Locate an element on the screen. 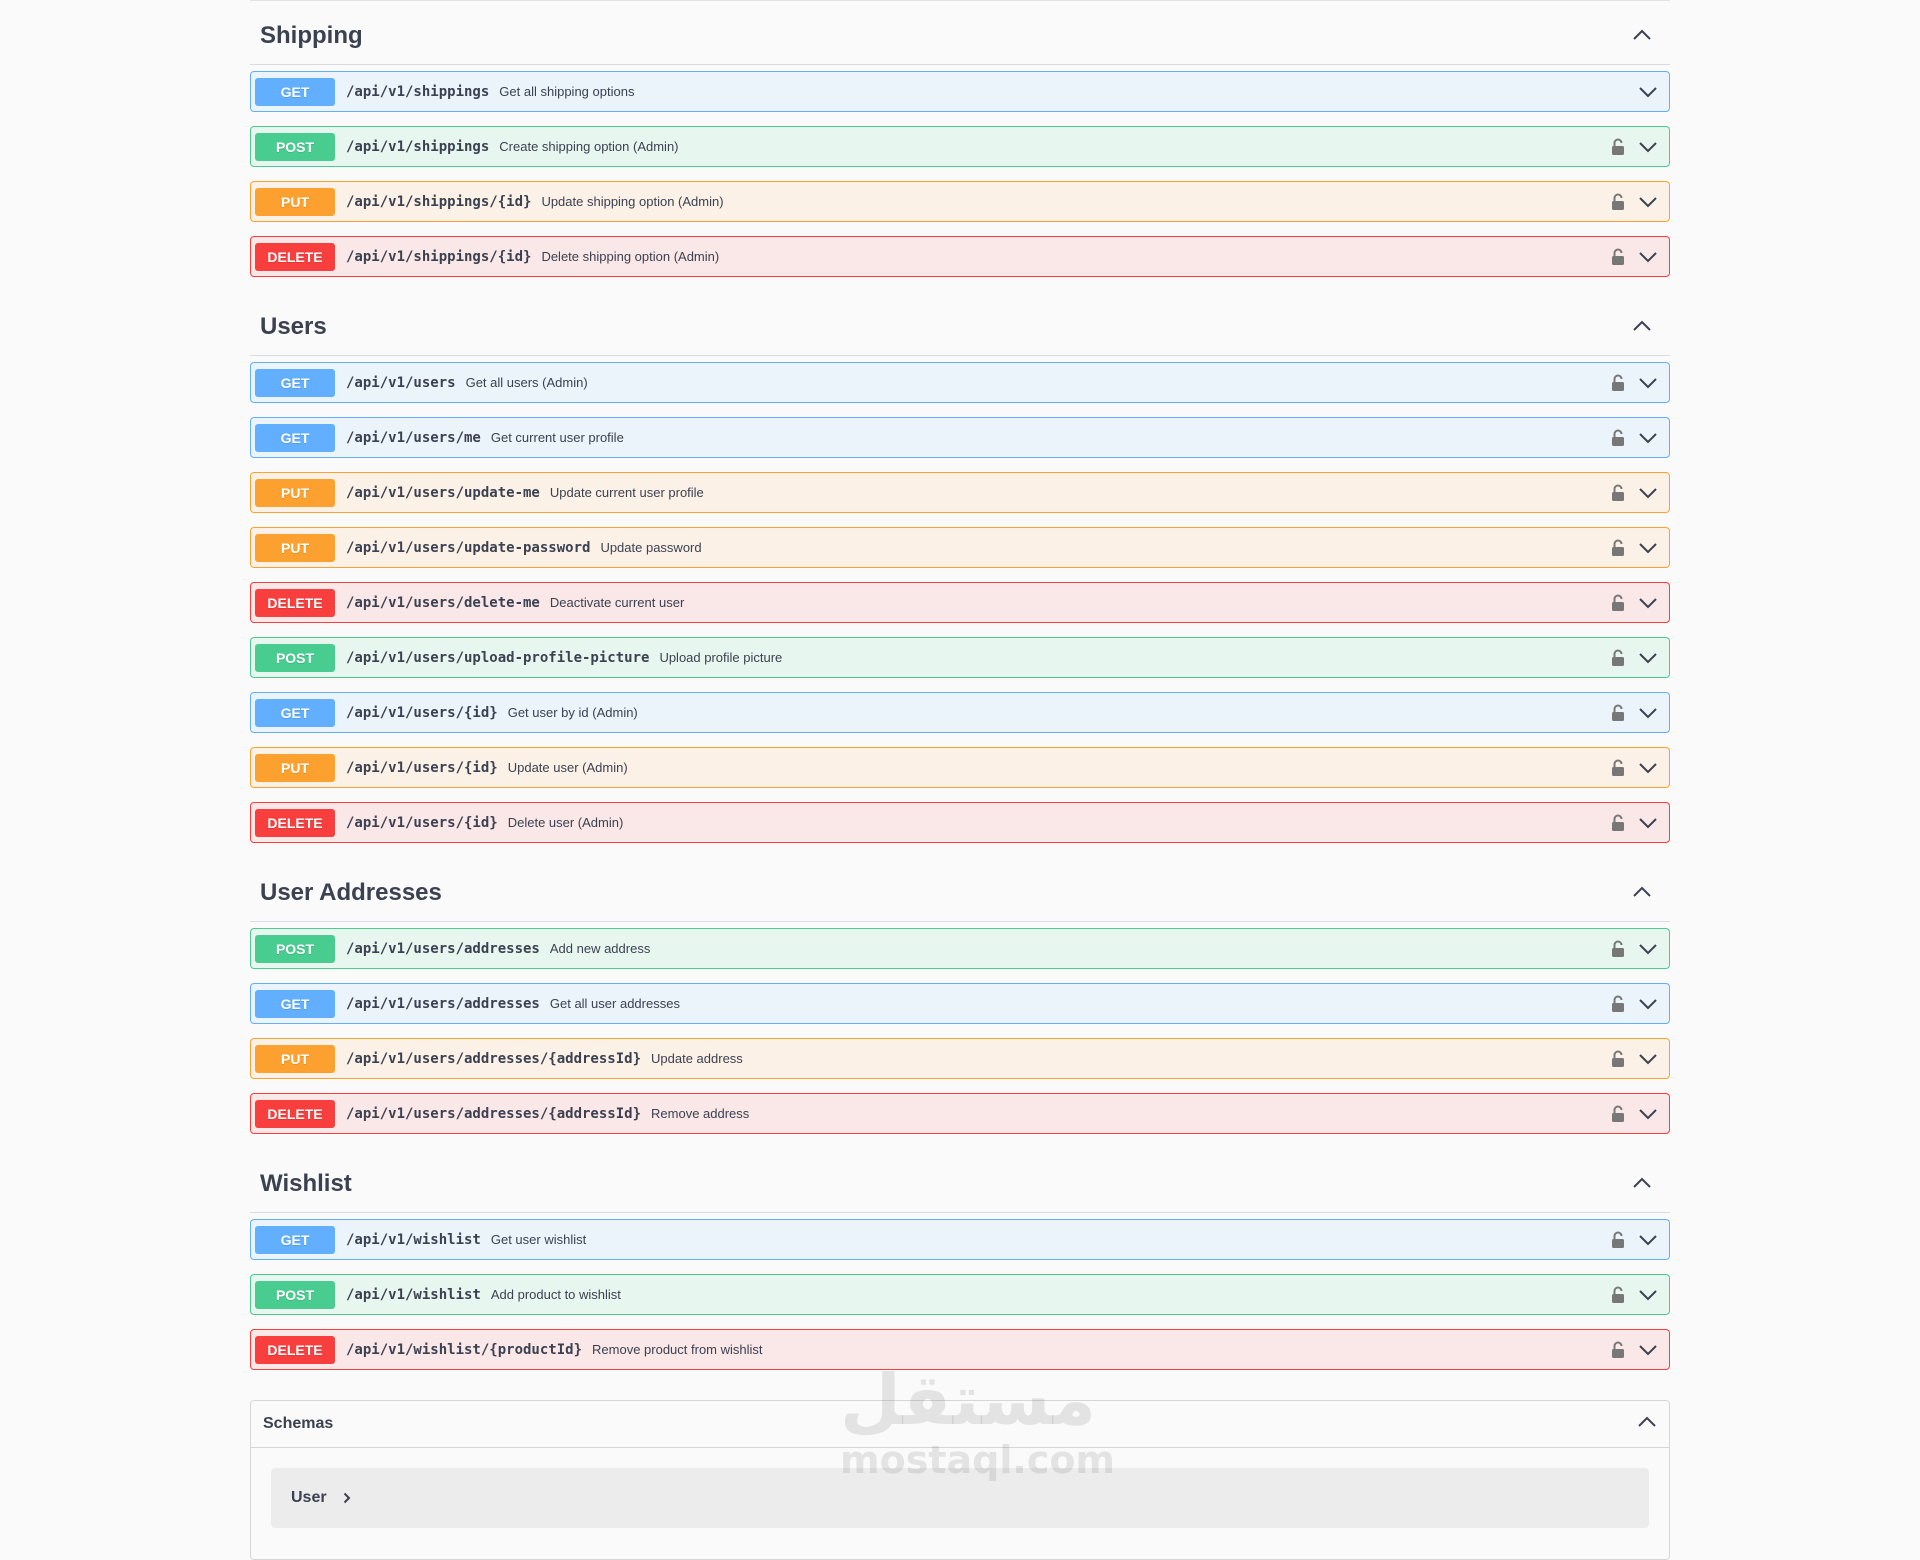 The height and width of the screenshot is (1560, 1920). method-badge: GET is located at coordinates (295, 1003).